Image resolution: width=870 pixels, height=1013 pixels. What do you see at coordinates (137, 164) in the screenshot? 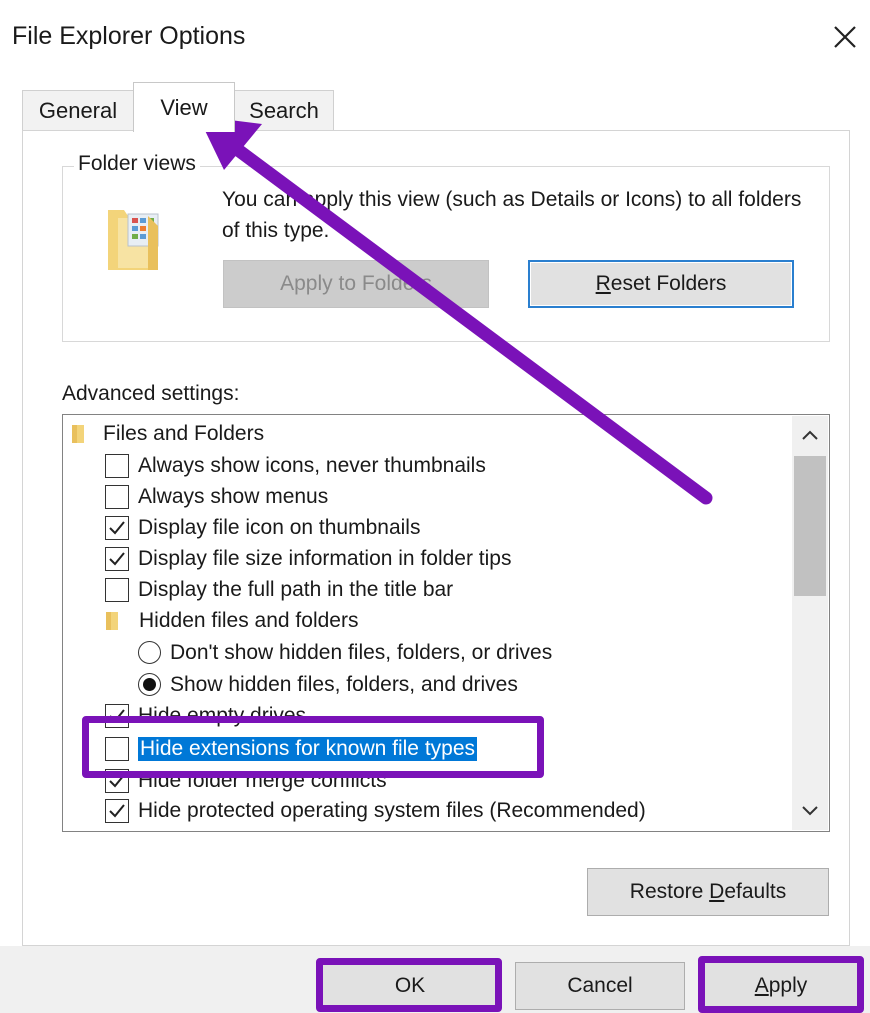
I see `folder-views-label: Folder views` at bounding box center [137, 164].